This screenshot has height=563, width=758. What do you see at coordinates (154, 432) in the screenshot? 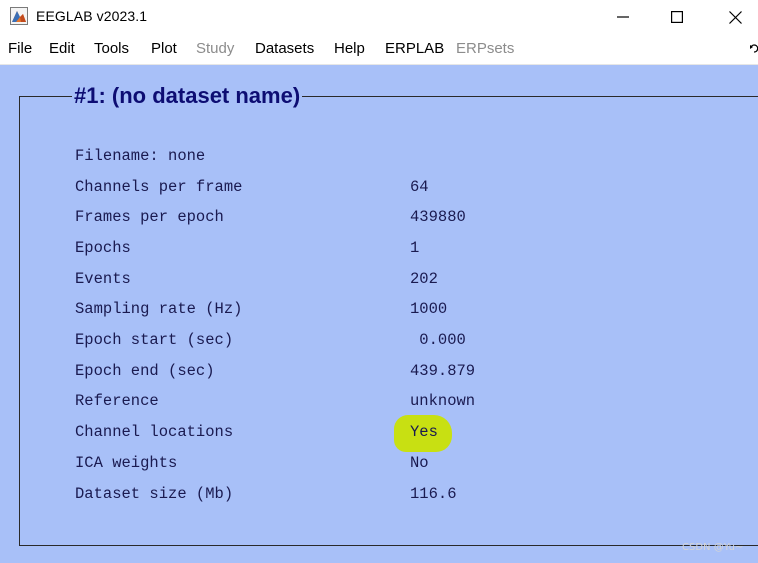
I see `info-label: Channel locations` at bounding box center [154, 432].